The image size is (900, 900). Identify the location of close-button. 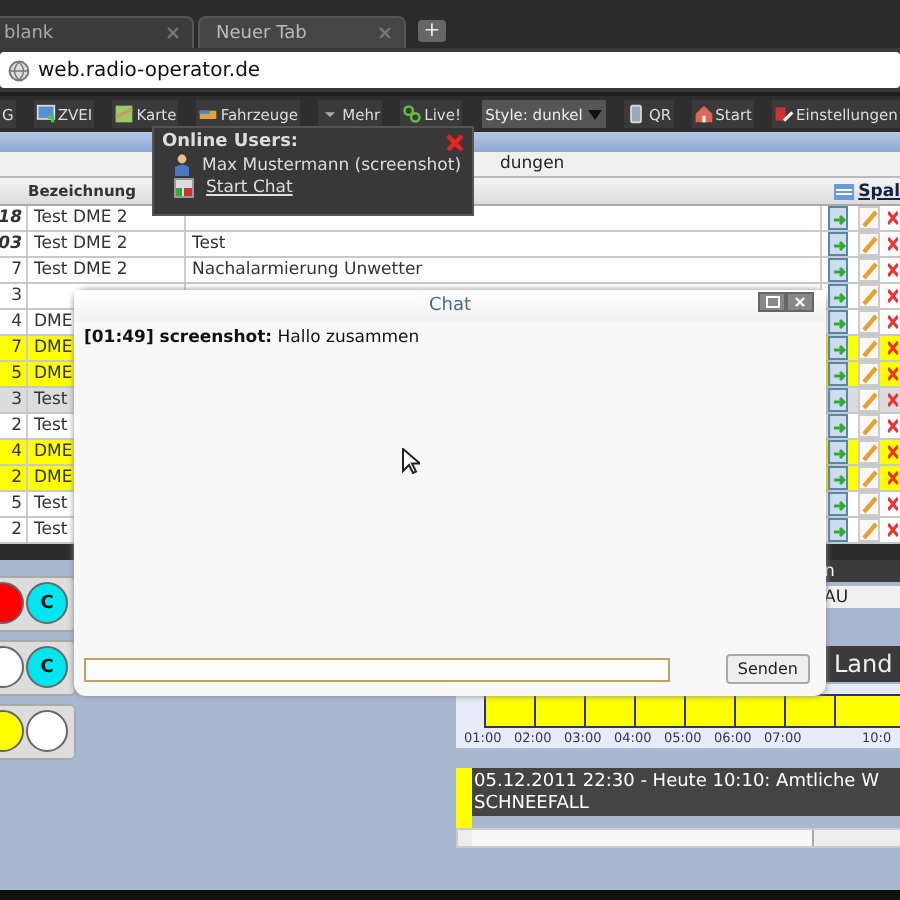
(800, 302).